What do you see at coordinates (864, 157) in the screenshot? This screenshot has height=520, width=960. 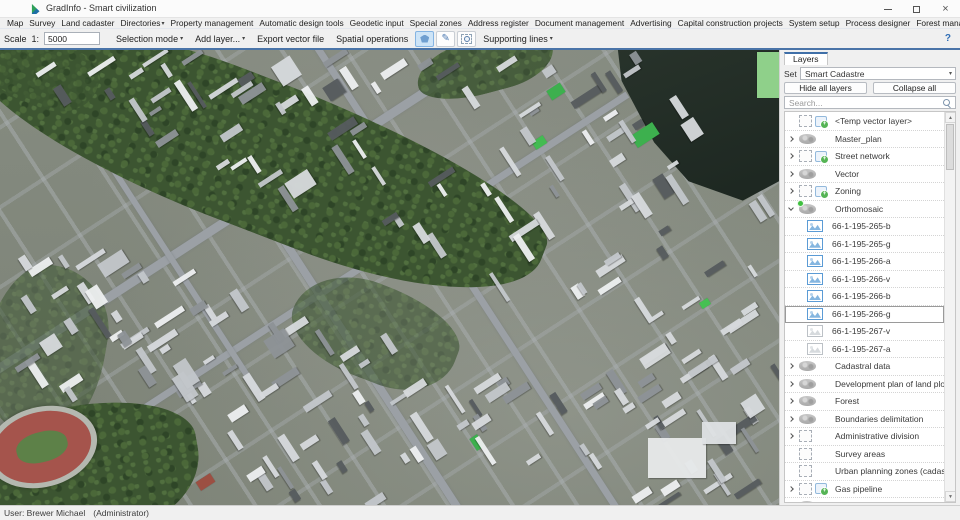 I see `layer-tree-item-street-network: Street network` at bounding box center [864, 157].